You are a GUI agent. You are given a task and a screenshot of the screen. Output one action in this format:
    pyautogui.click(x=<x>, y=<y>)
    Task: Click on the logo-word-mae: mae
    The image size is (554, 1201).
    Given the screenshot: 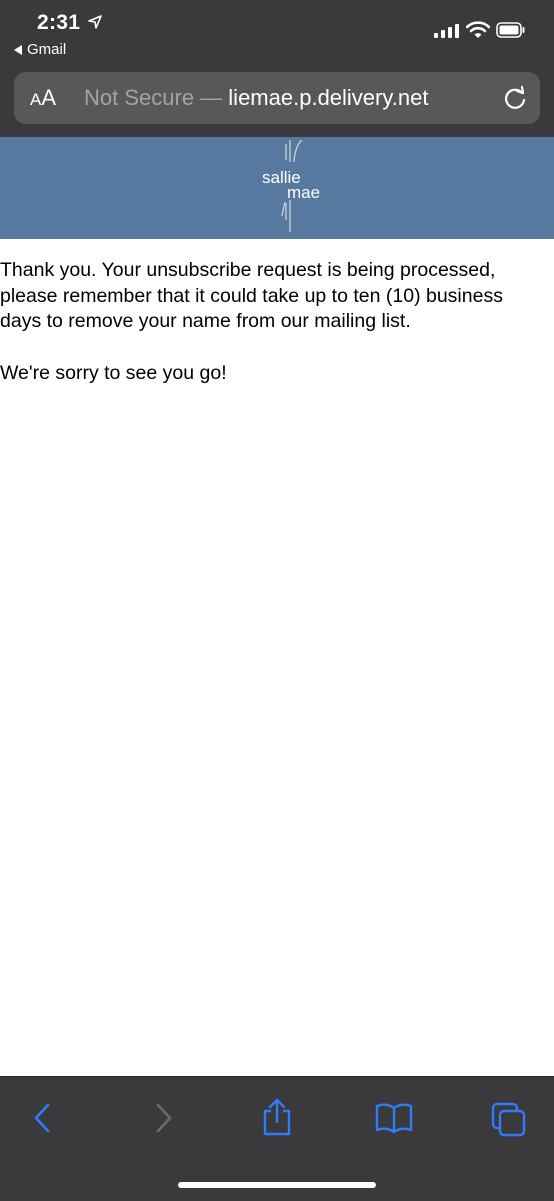 What is the action you would take?
    pyautogui.click(x=304, y=192)
    